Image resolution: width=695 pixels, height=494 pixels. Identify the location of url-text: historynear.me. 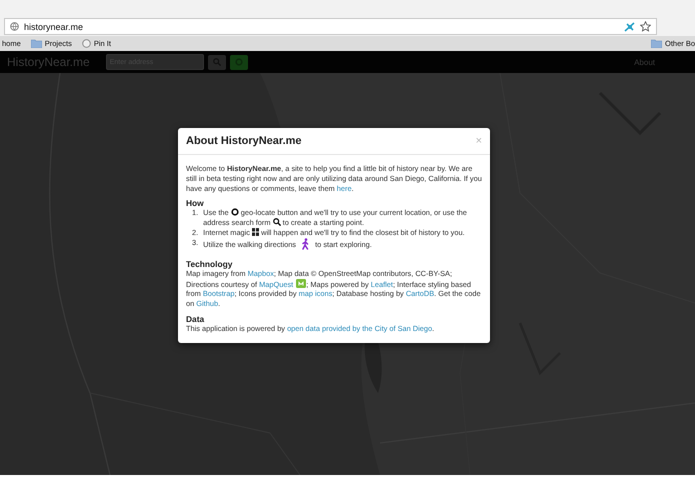
(54, 27).